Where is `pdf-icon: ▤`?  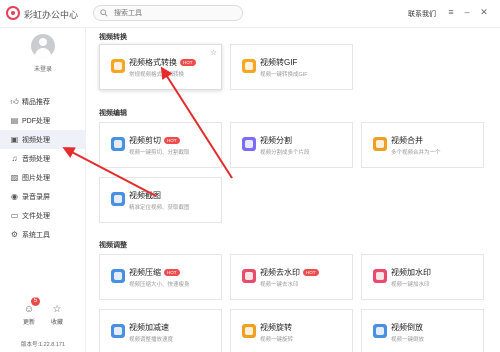 pdf-icon: ▤ is located at coordinates (14, 120).